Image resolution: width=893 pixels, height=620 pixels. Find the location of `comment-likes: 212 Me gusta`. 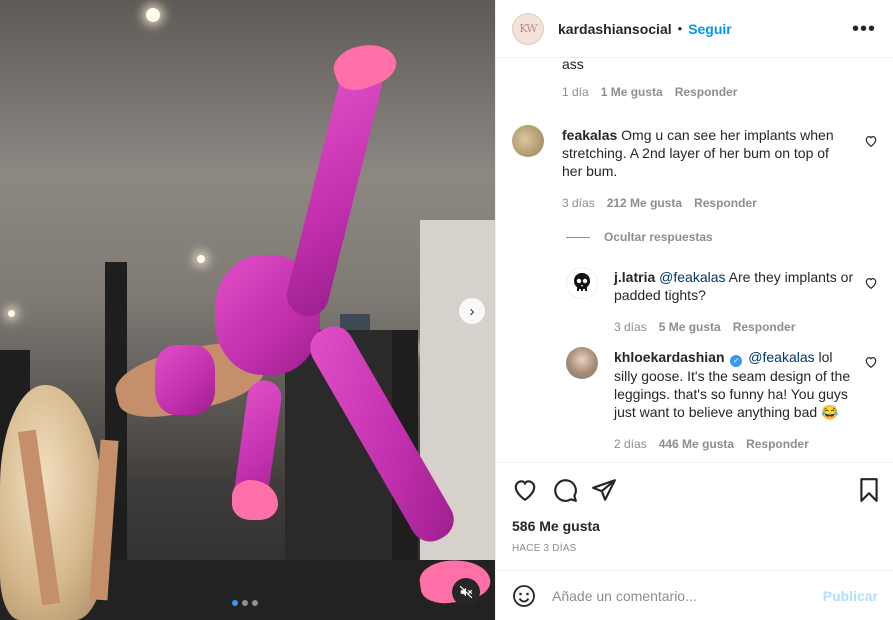

comment-likes: 212 Me gusta is located at coordinates (644, 203).